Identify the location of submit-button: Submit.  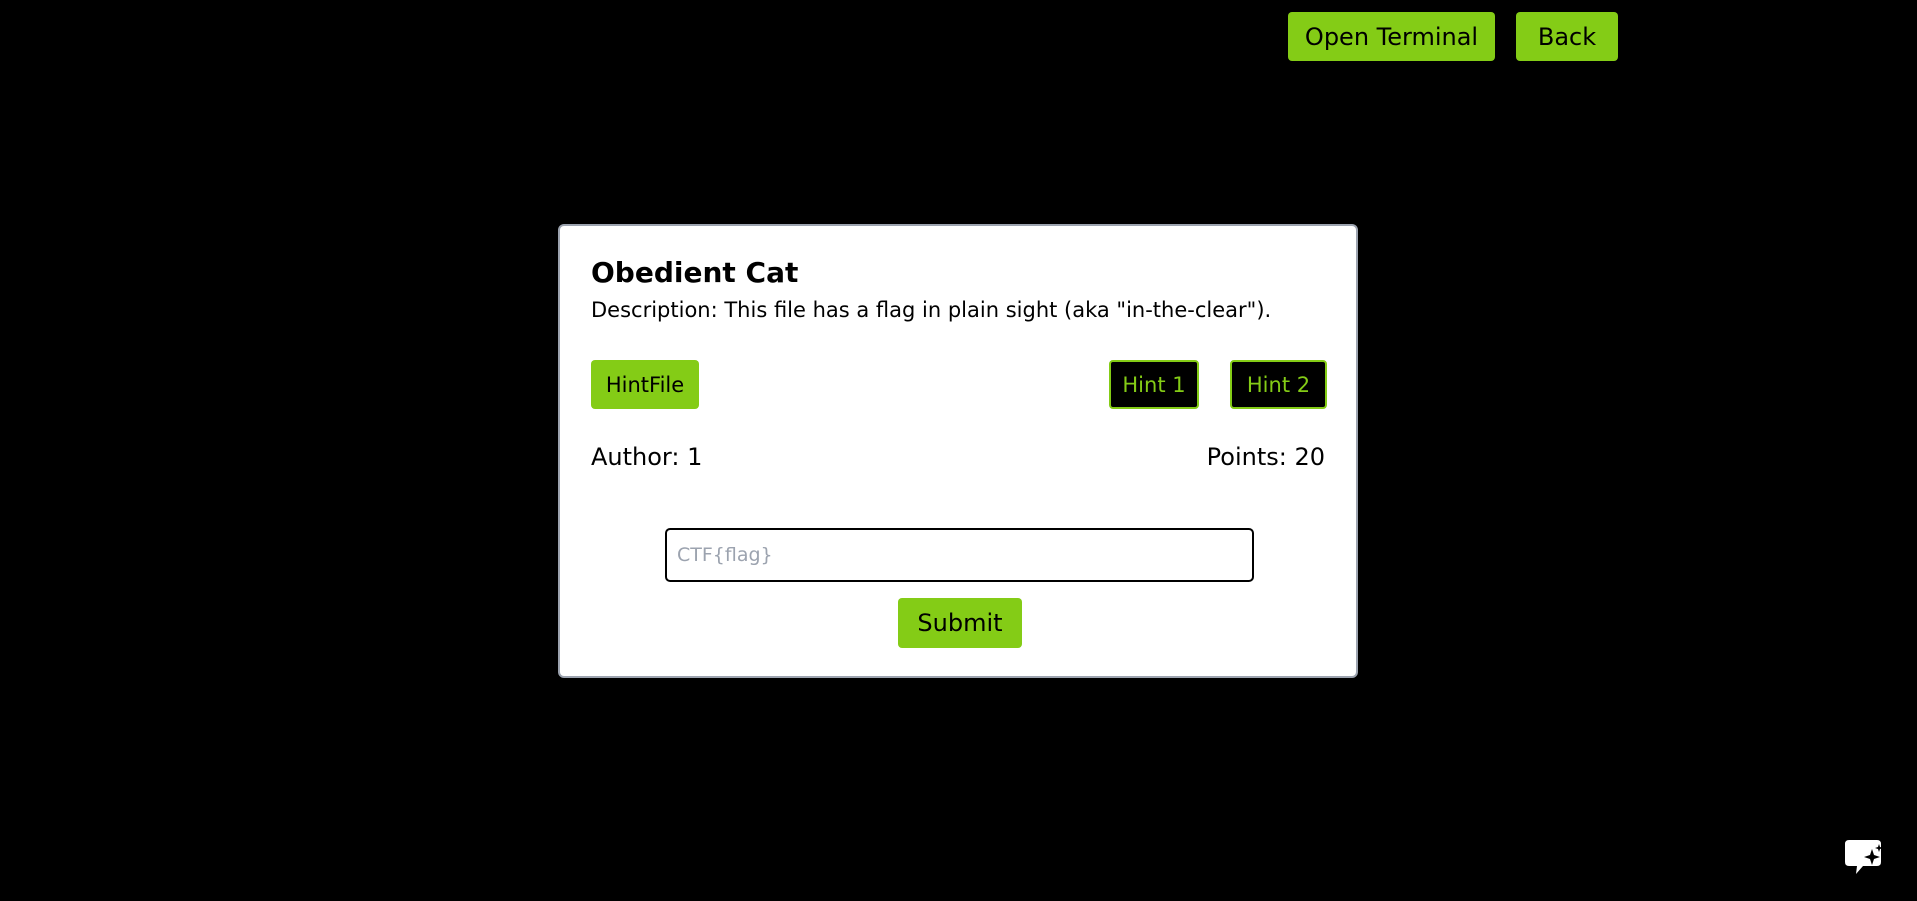
(960, 623).